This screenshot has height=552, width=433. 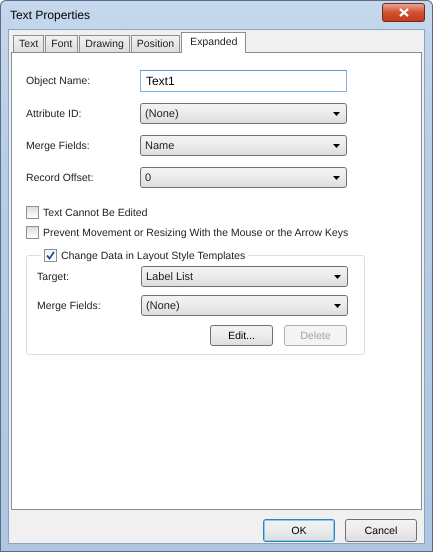 What do you see at coordinates (243, 81) in the screenshot?
I see `text-field: Text1` at bounding box center [243, 81].